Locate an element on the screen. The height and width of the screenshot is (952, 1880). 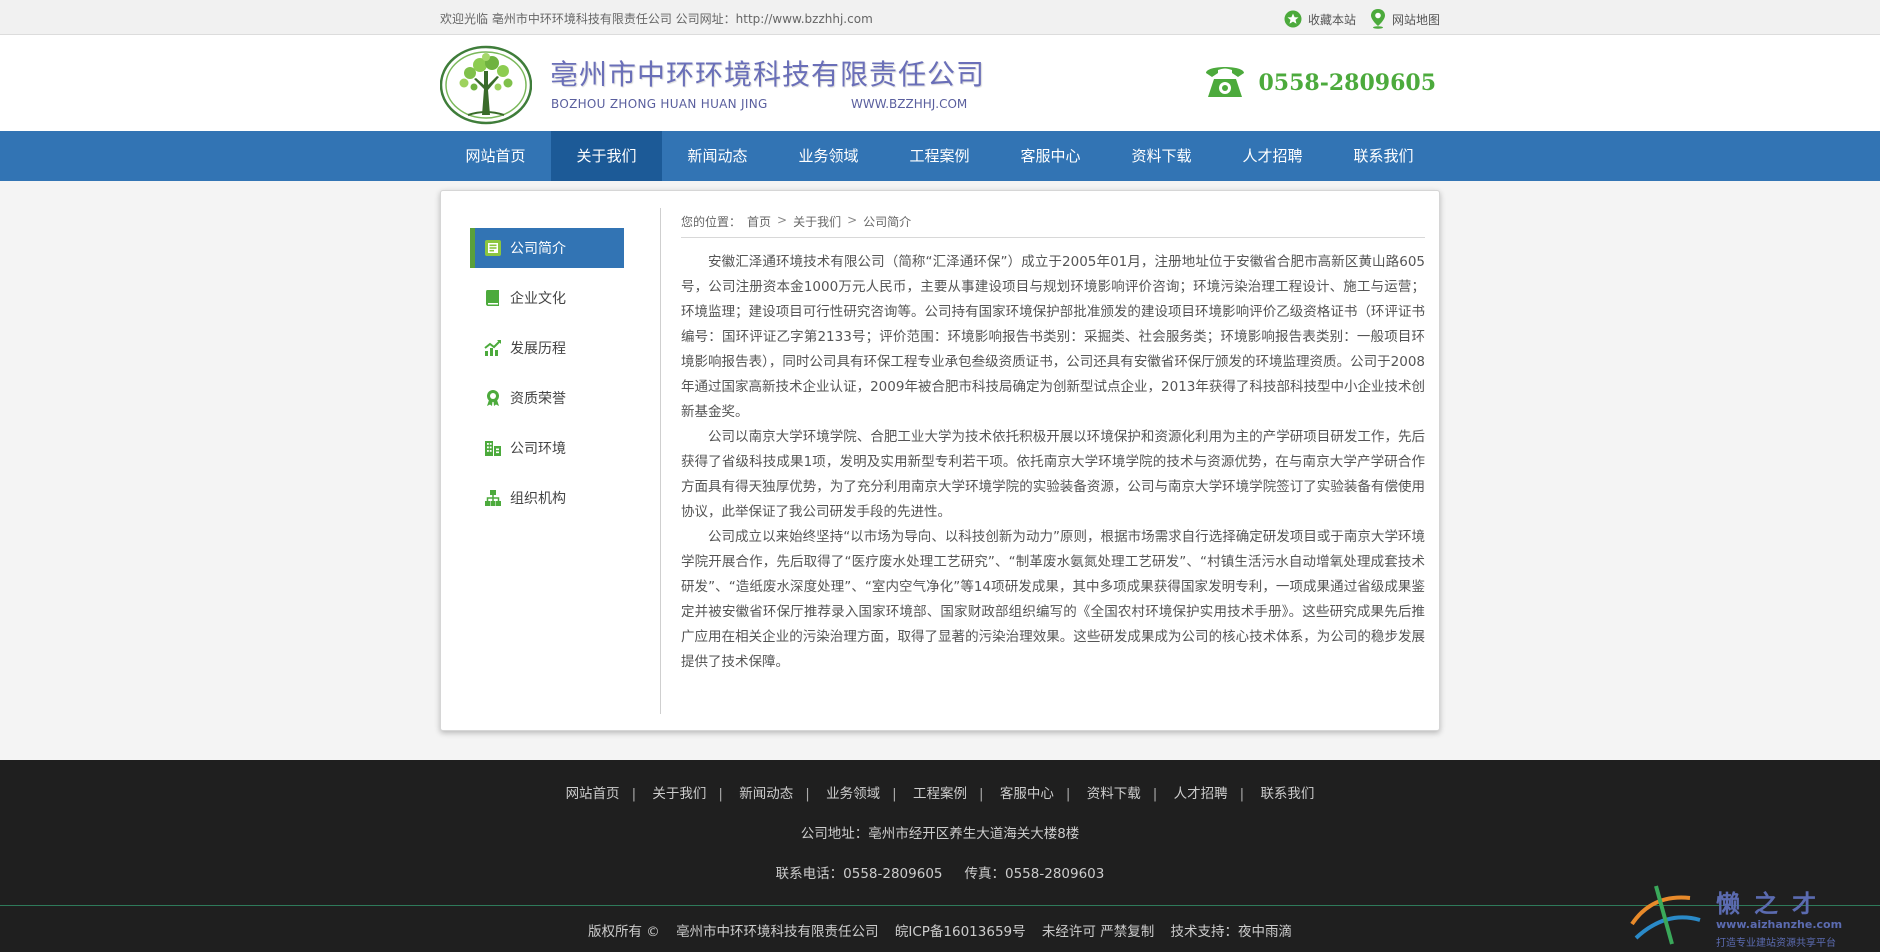
footer-link-about: 关于我们 is located at coordinates (679, 794).